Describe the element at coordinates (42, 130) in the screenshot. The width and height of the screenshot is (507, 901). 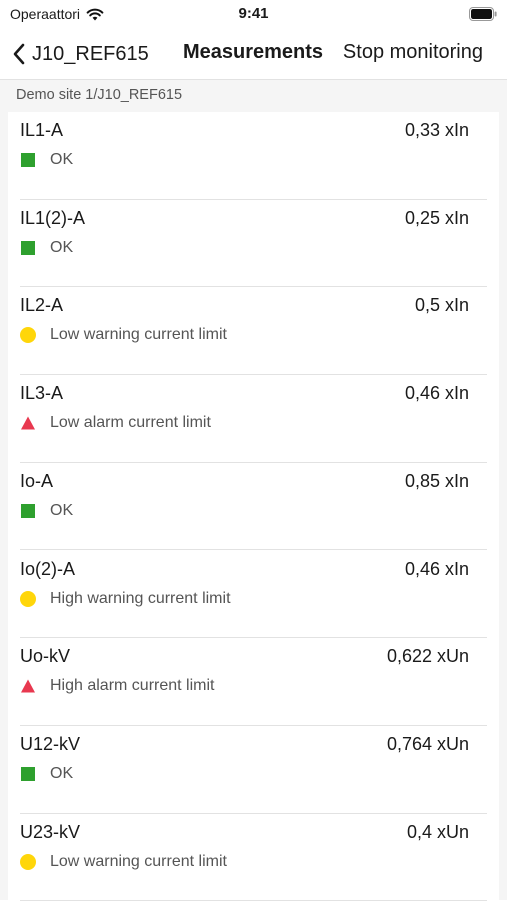
I see `measurement-name: IL1-A` at that location.